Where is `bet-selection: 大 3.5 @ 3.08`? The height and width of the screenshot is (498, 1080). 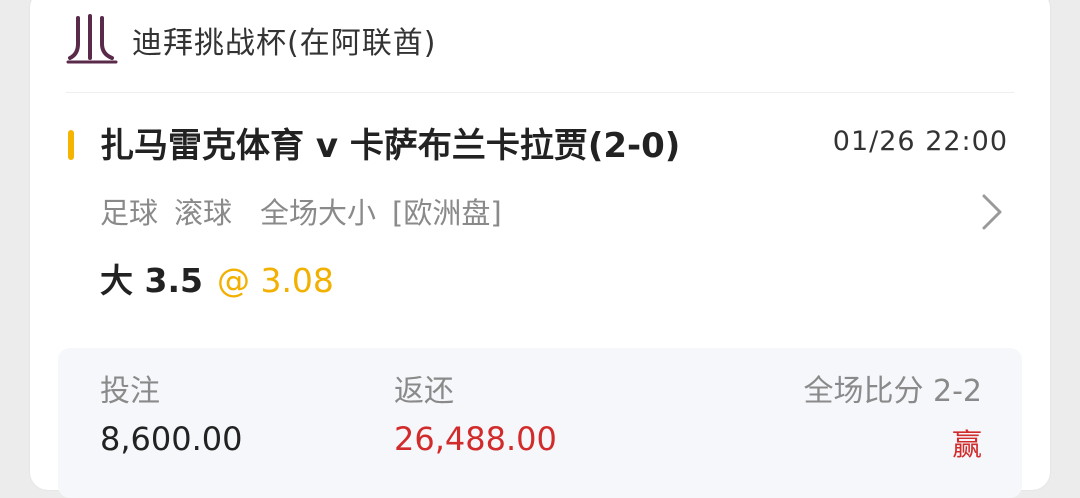
bet-selection: 大 3.5 @ 3.08 is located at coordinates (217, 278).